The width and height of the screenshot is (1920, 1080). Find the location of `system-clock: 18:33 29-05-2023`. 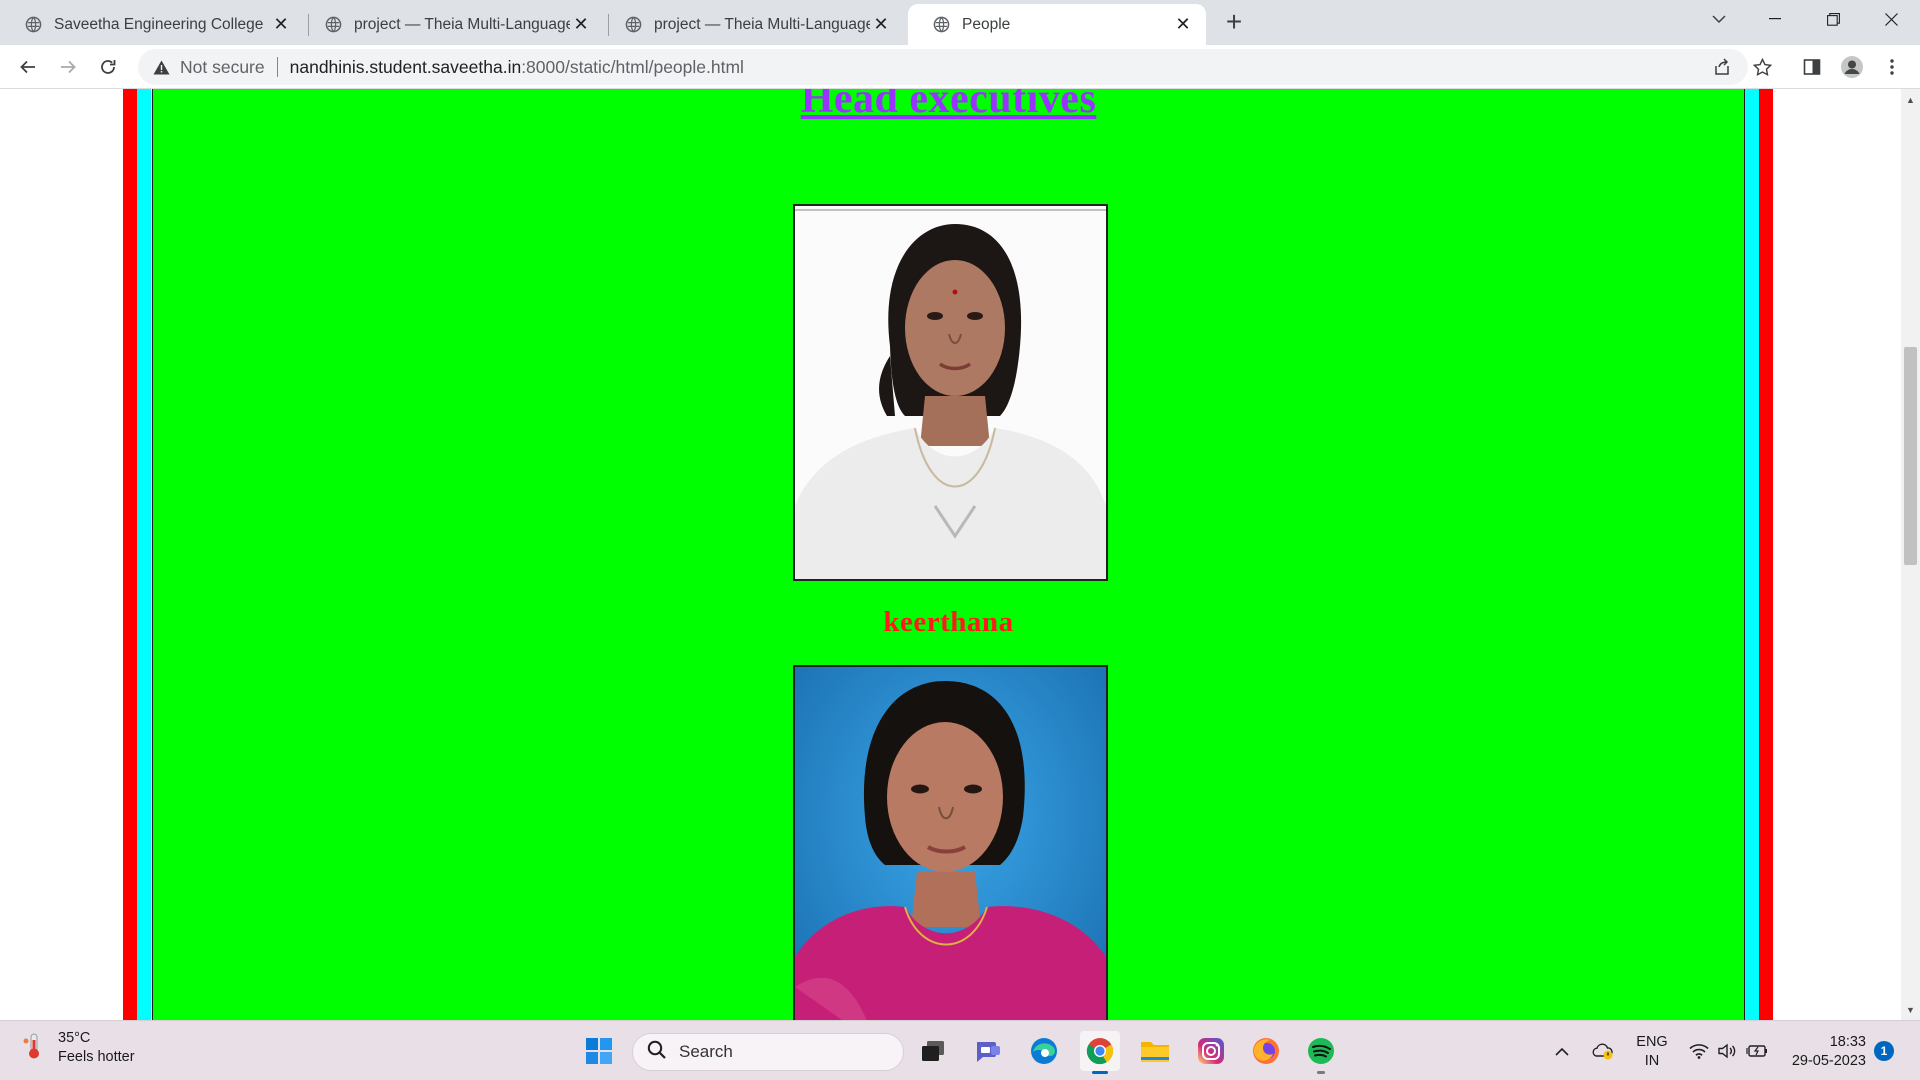

system-clock: 18:33 29-05-2023 is located at coordinates (1826, 1052).